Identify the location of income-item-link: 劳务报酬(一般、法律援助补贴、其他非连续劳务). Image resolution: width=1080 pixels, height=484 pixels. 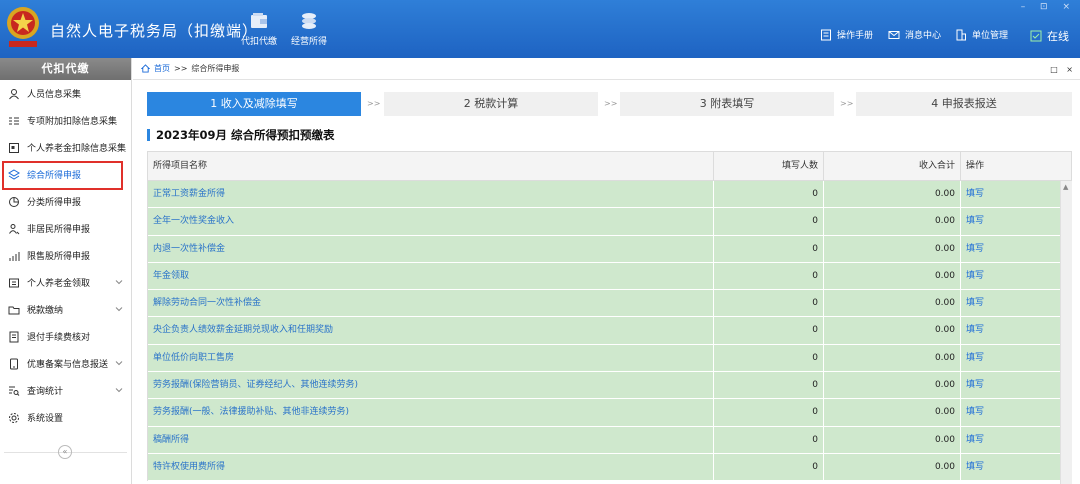
(431, 412).